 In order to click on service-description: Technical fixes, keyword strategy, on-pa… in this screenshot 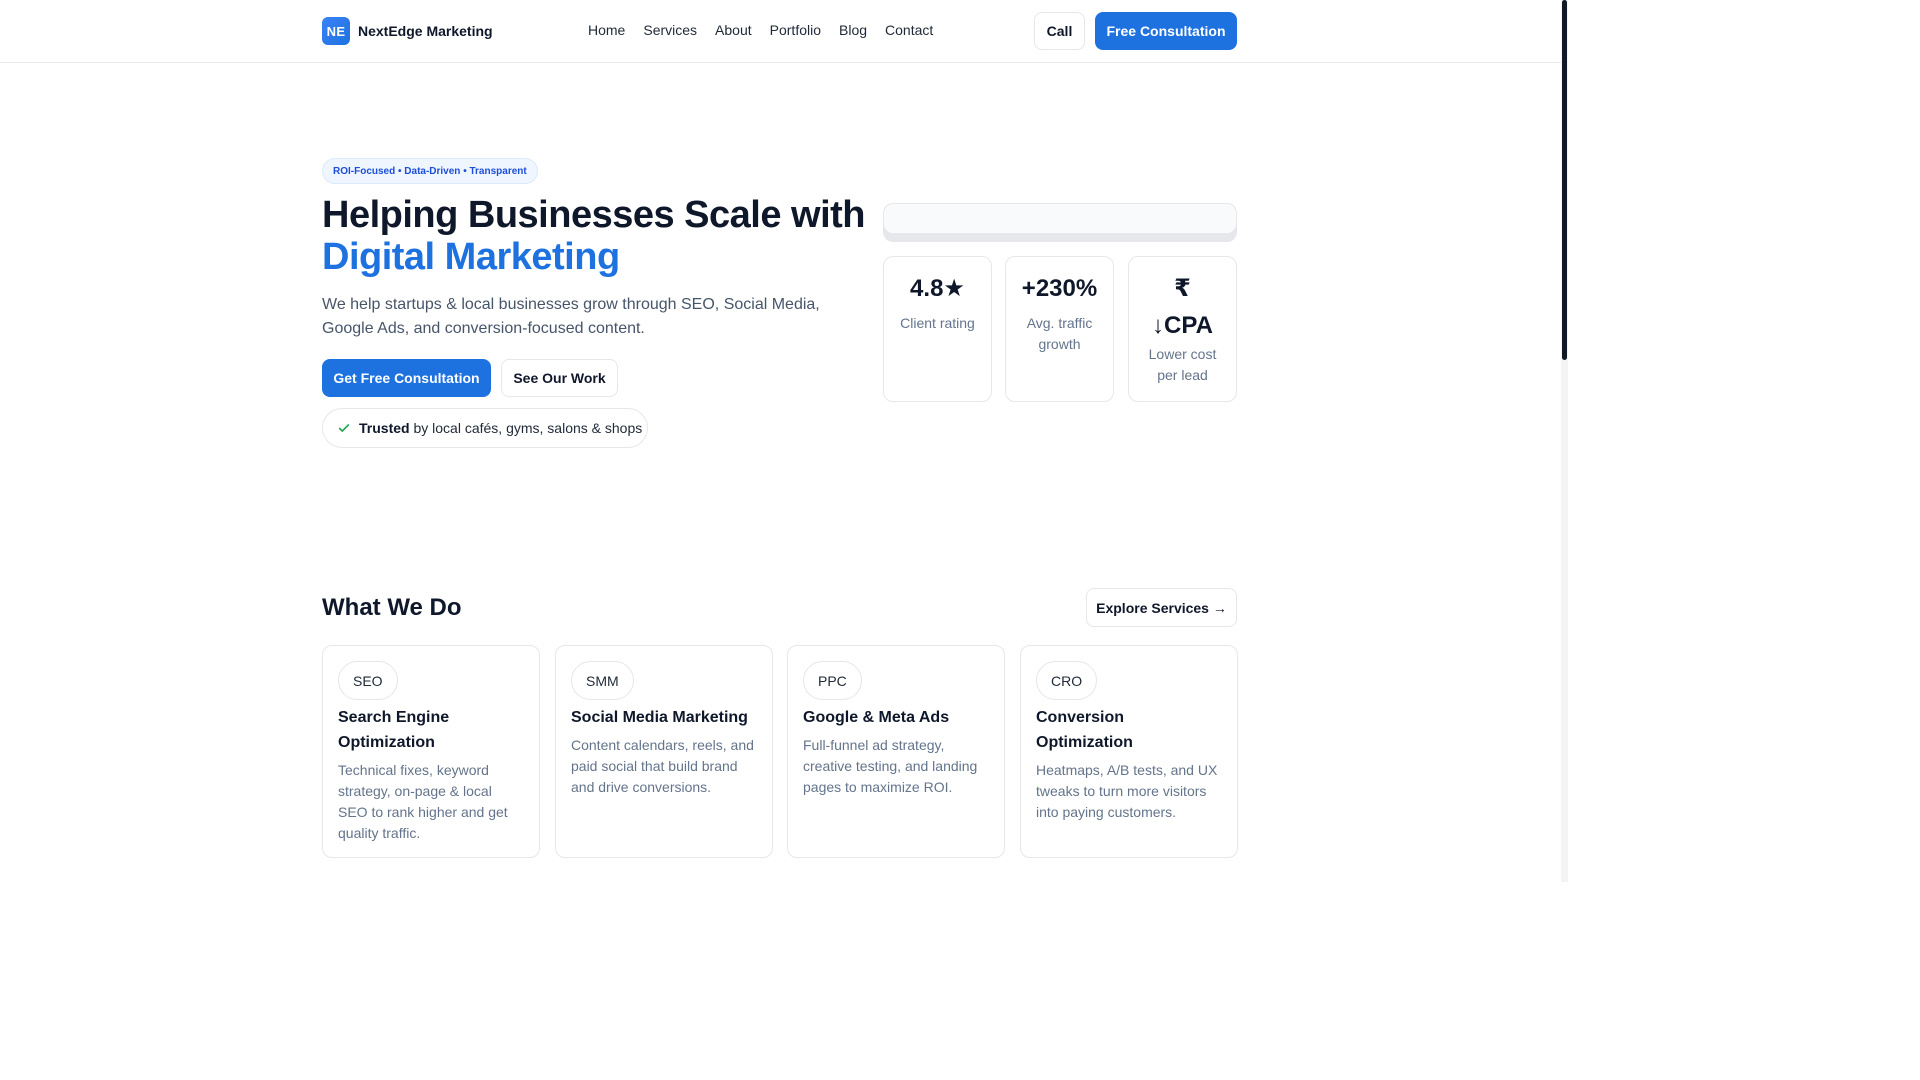, I will do `click(423, 801)`.